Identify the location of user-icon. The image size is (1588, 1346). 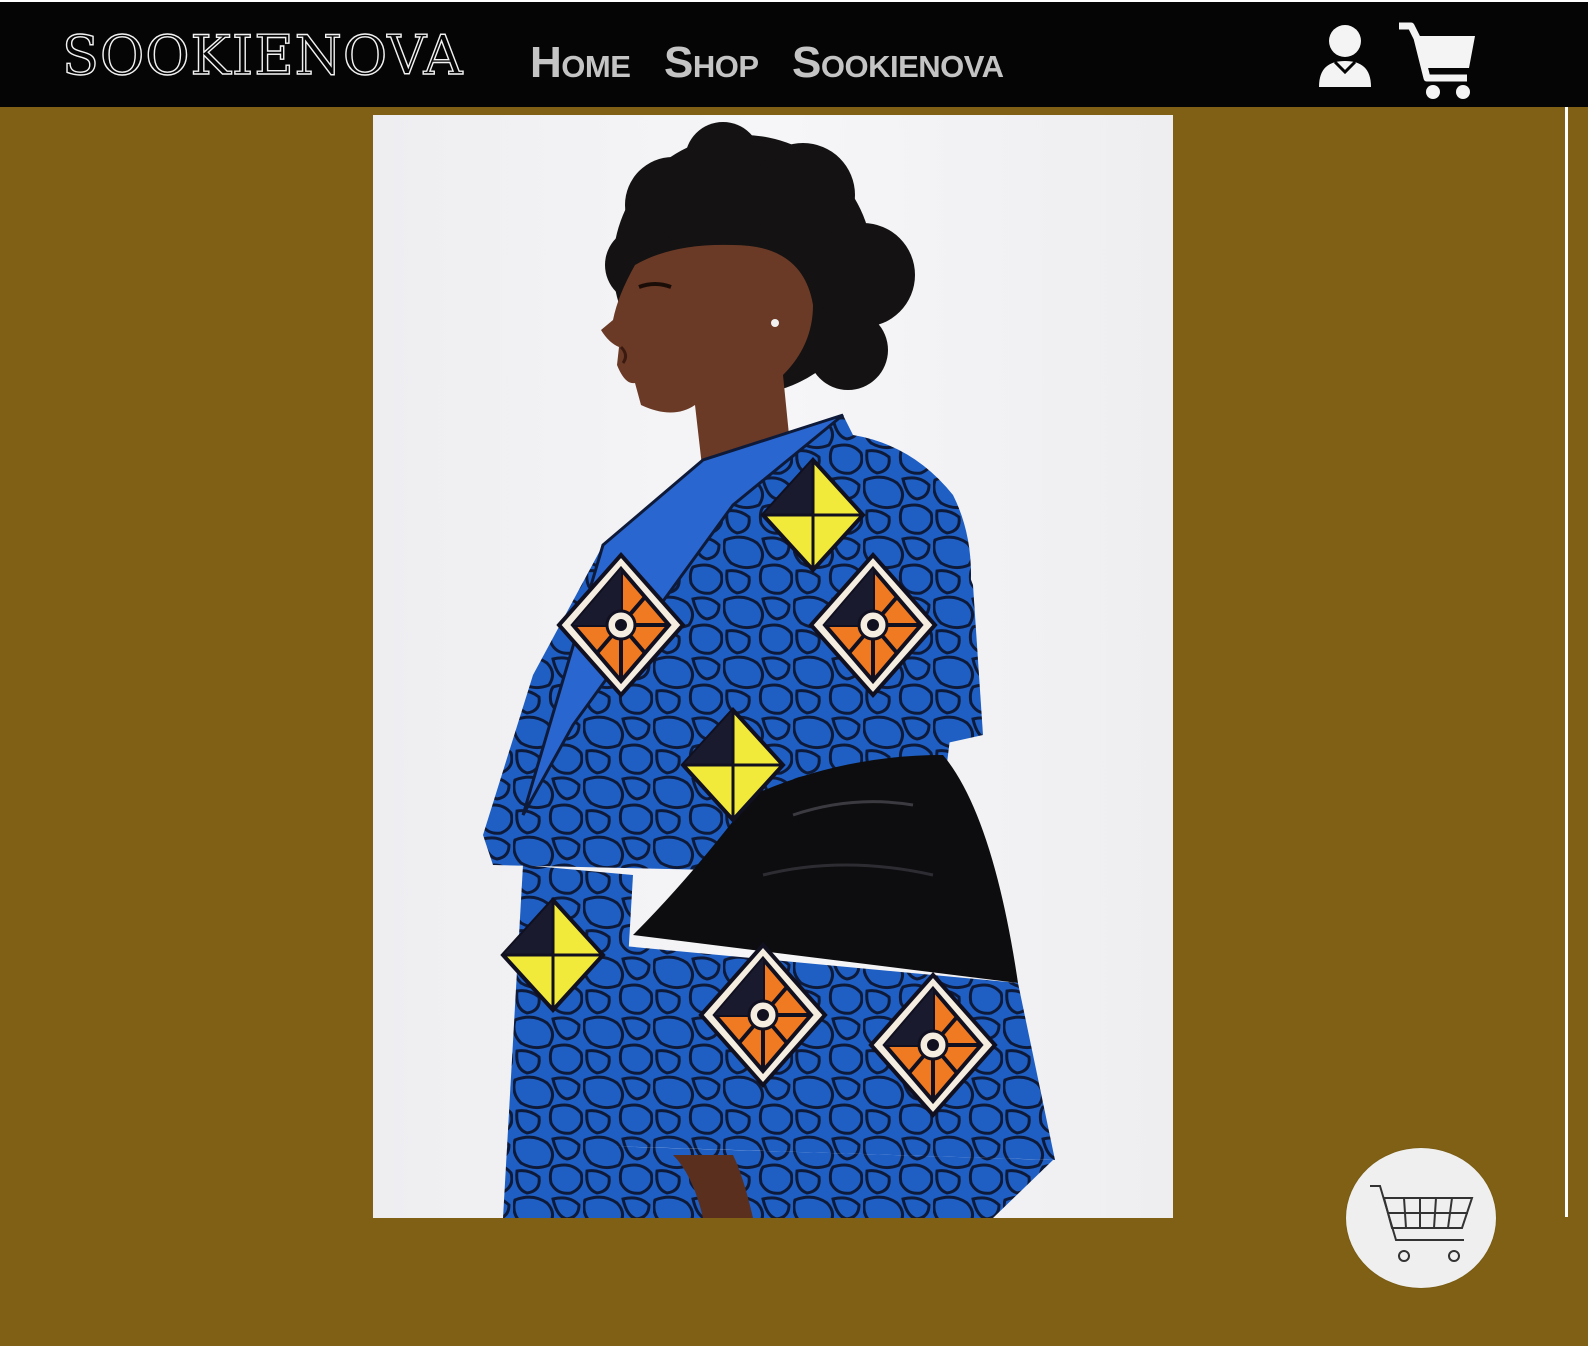
(1345, 56).